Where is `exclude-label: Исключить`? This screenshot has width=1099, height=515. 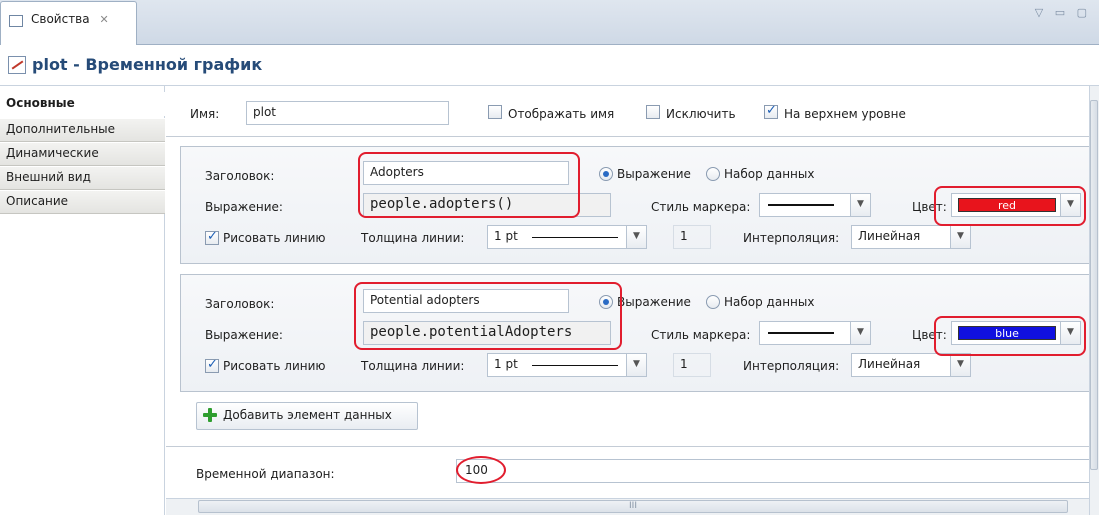
exclude-label: Исключить is located at coordinates (701, 114).